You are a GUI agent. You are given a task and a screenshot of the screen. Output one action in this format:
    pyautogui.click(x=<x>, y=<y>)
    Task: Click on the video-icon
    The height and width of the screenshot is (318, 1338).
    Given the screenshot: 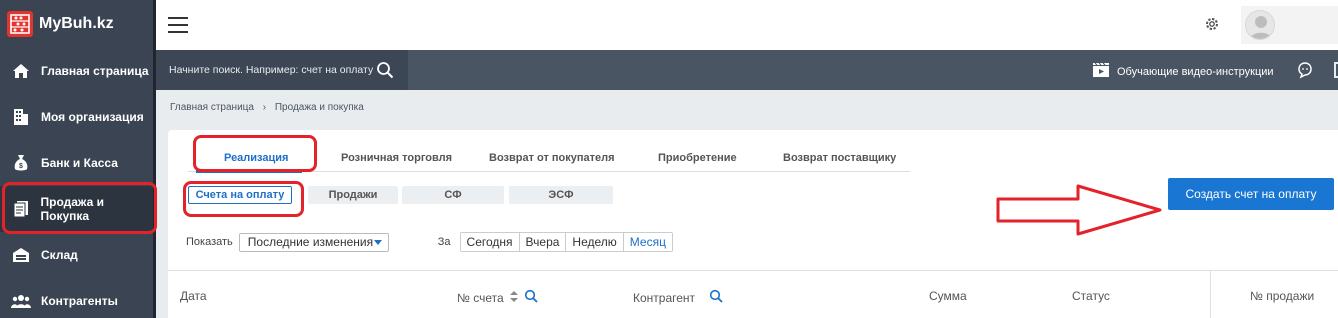 What is the action you would take?
    pyautogui.click(x=1101, y=71)
    